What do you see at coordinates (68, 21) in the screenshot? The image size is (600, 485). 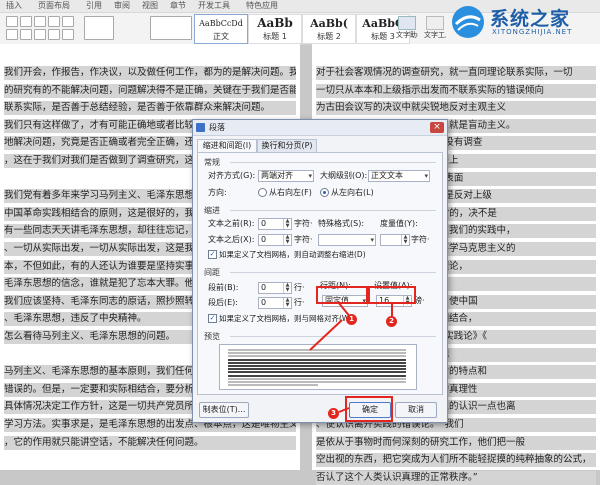 I see `sort-icon` at bounding box center [68, 21].